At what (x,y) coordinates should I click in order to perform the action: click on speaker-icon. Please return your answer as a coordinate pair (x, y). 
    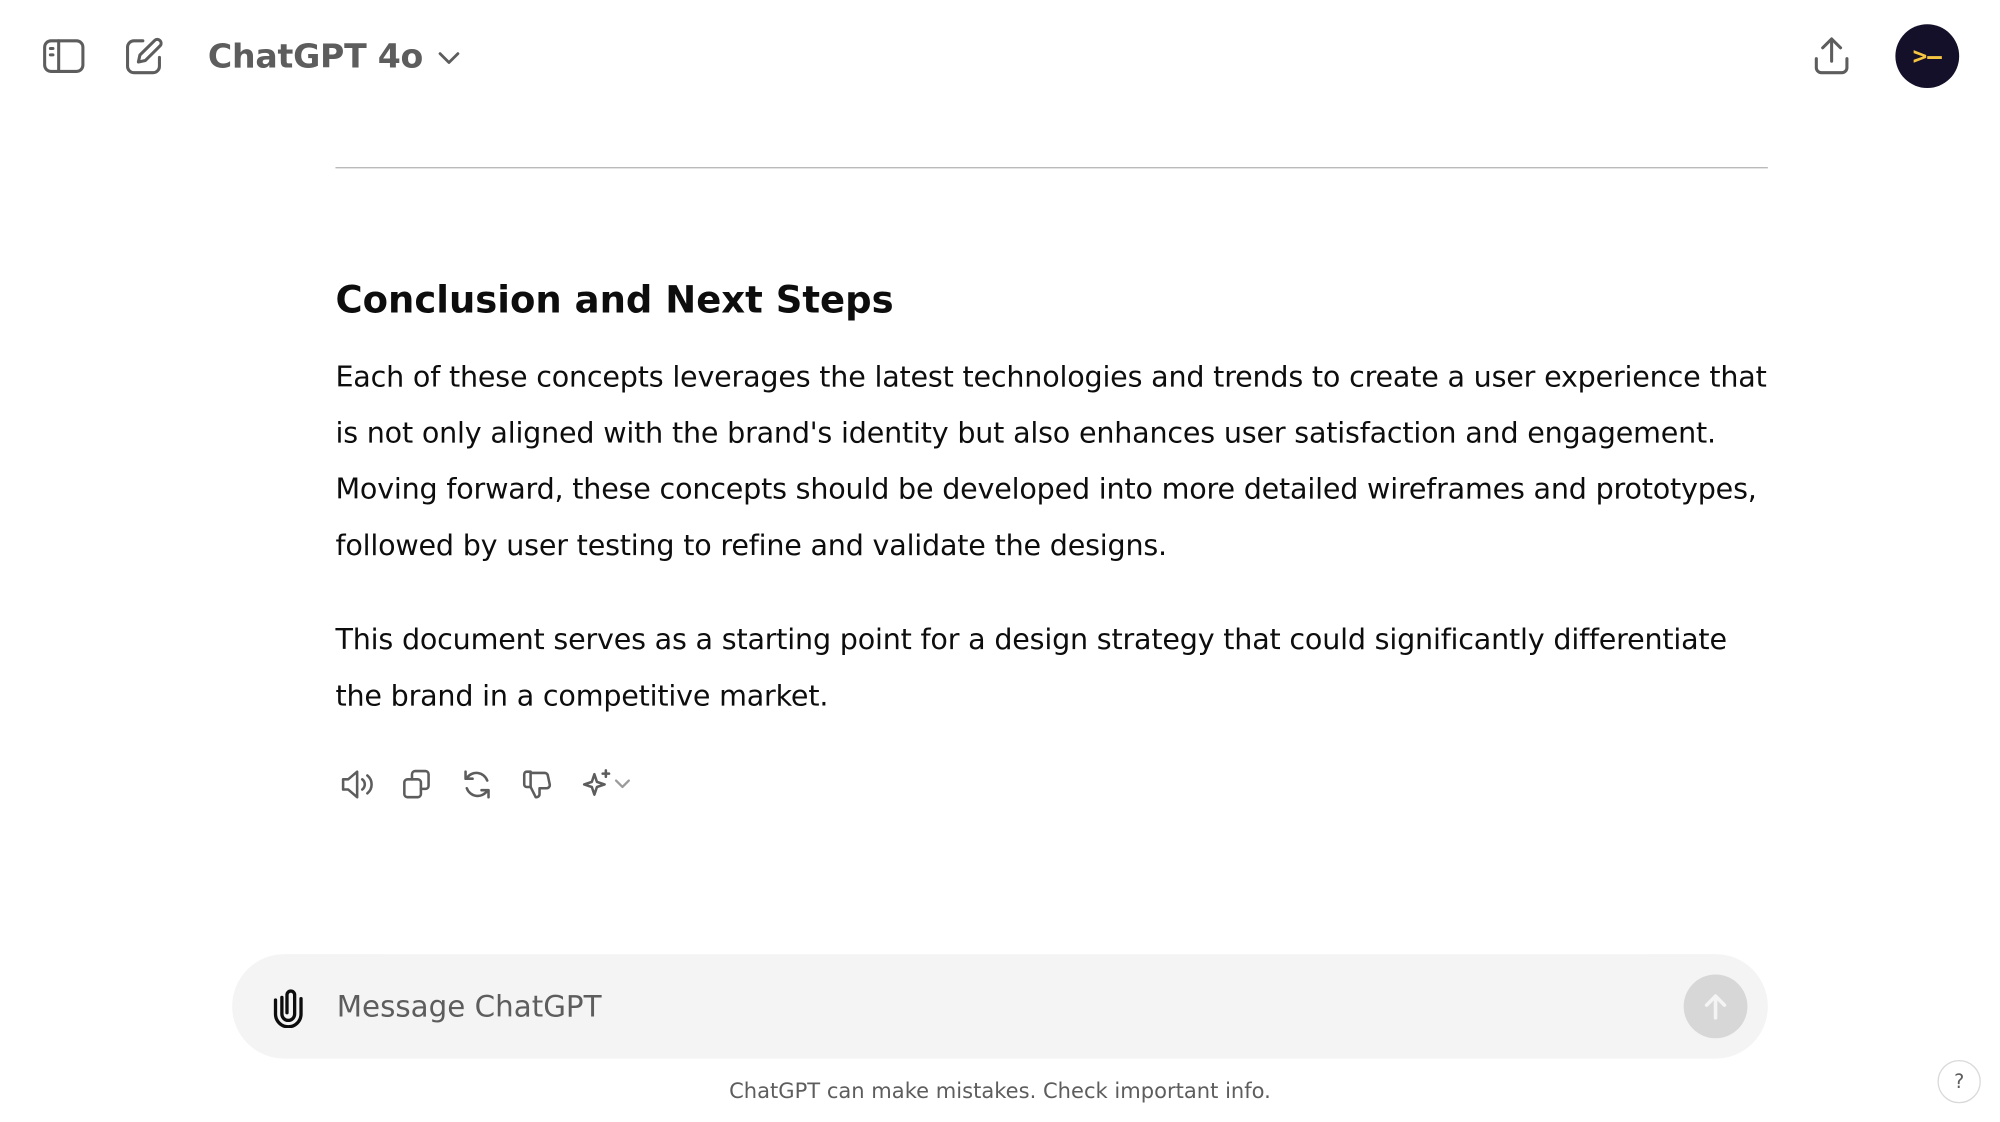
    Looking at the image, I should click on (357, 784).